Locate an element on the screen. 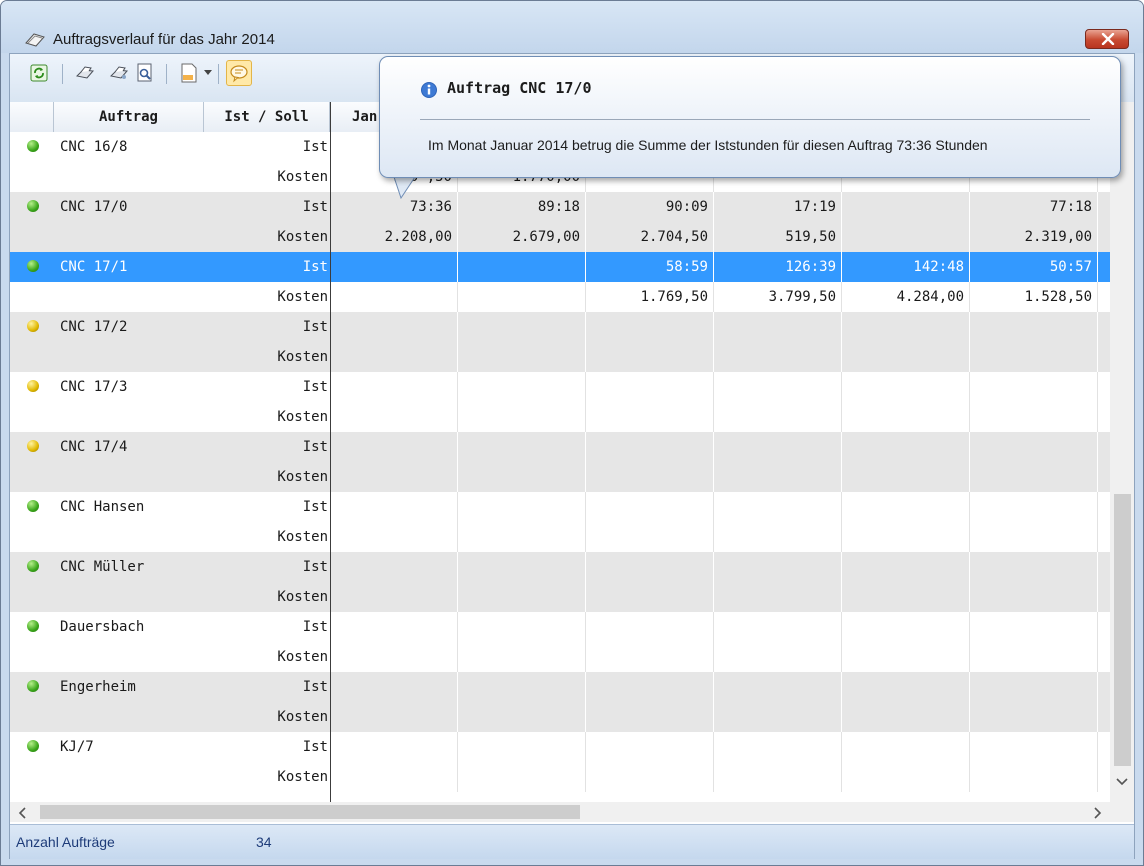 The image size is (1144, 866). value-cell: 2.679,00 is located at coordinates (519, 237).